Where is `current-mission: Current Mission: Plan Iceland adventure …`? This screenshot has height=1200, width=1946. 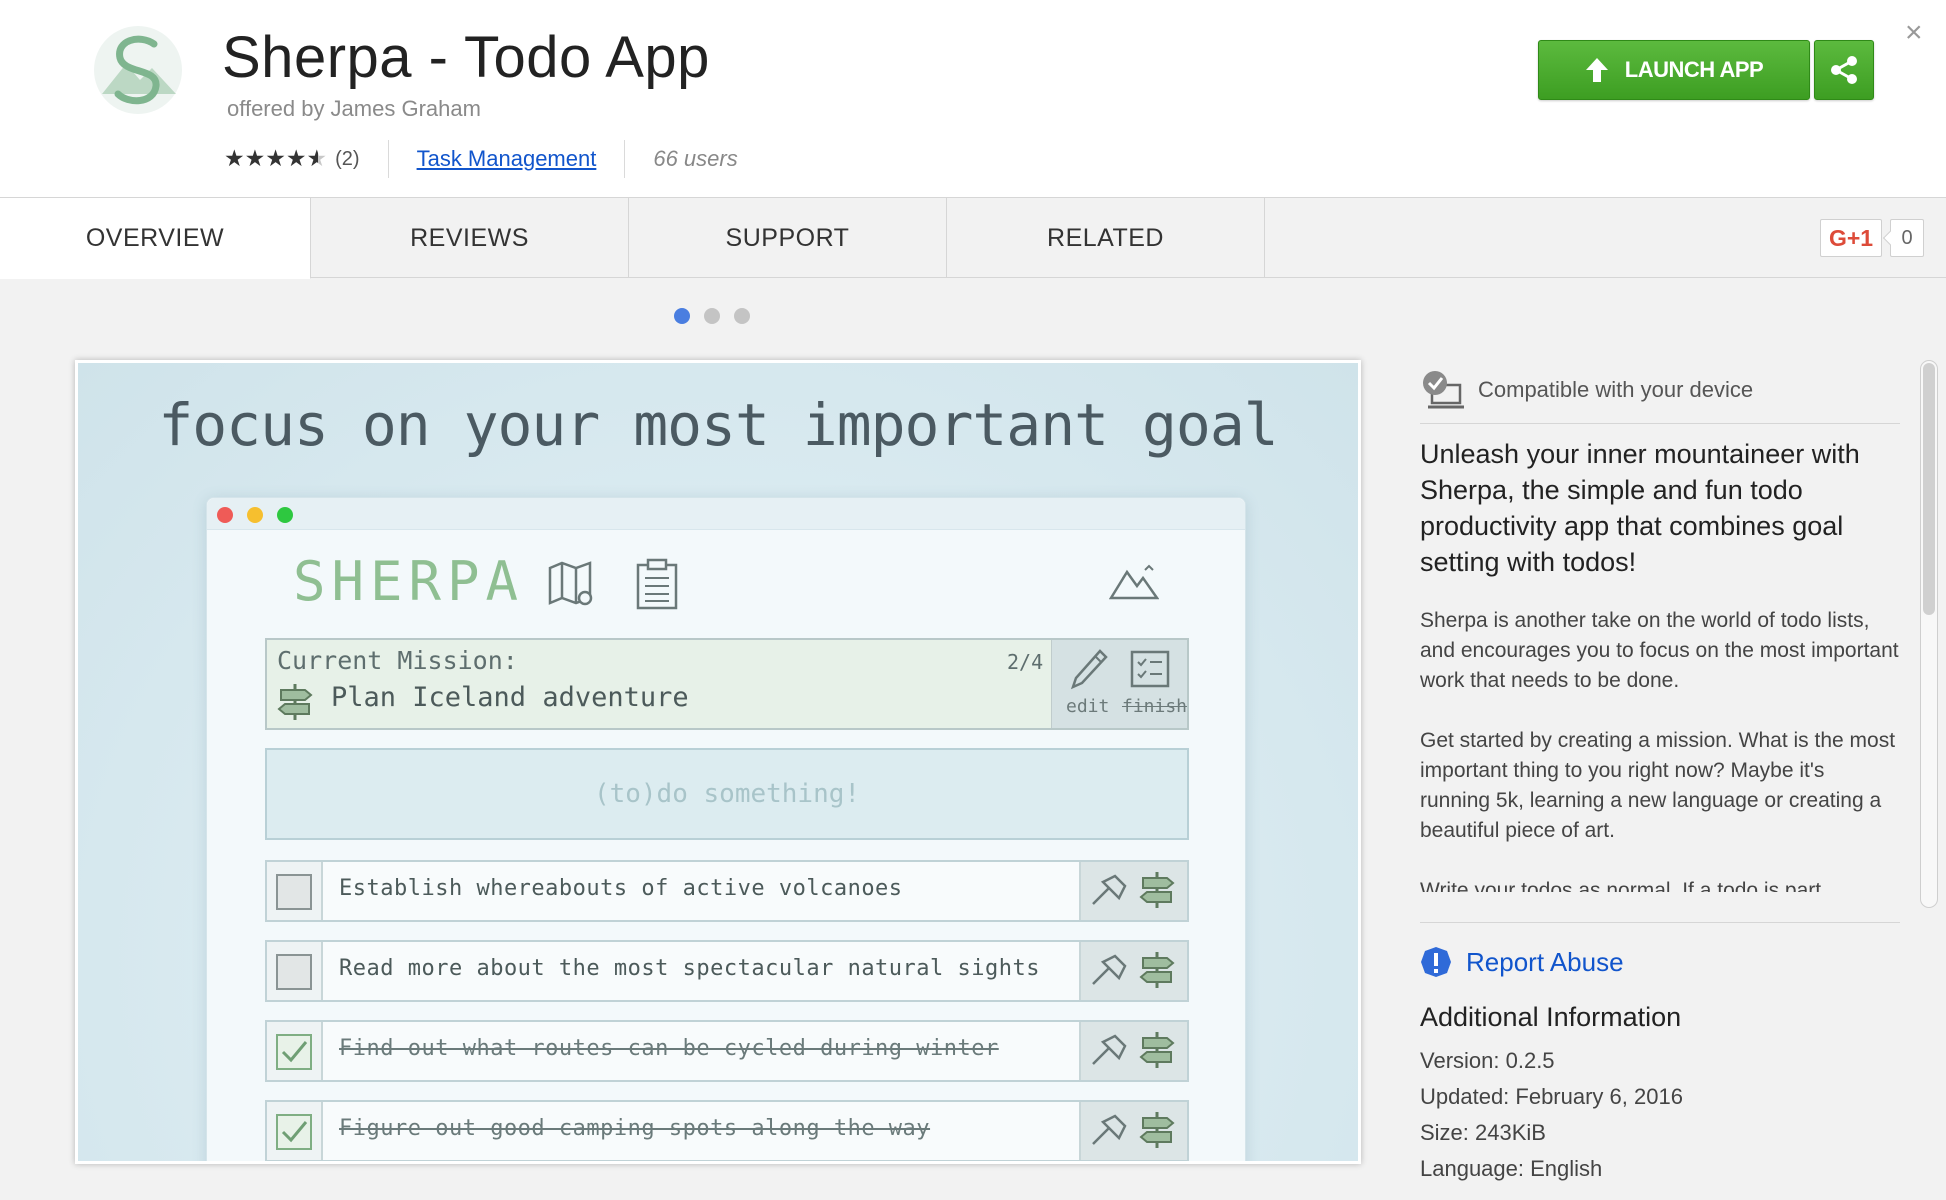
current-mission: Current Mission: Plan Iceland adventure … is located at coordinates (727, 684).